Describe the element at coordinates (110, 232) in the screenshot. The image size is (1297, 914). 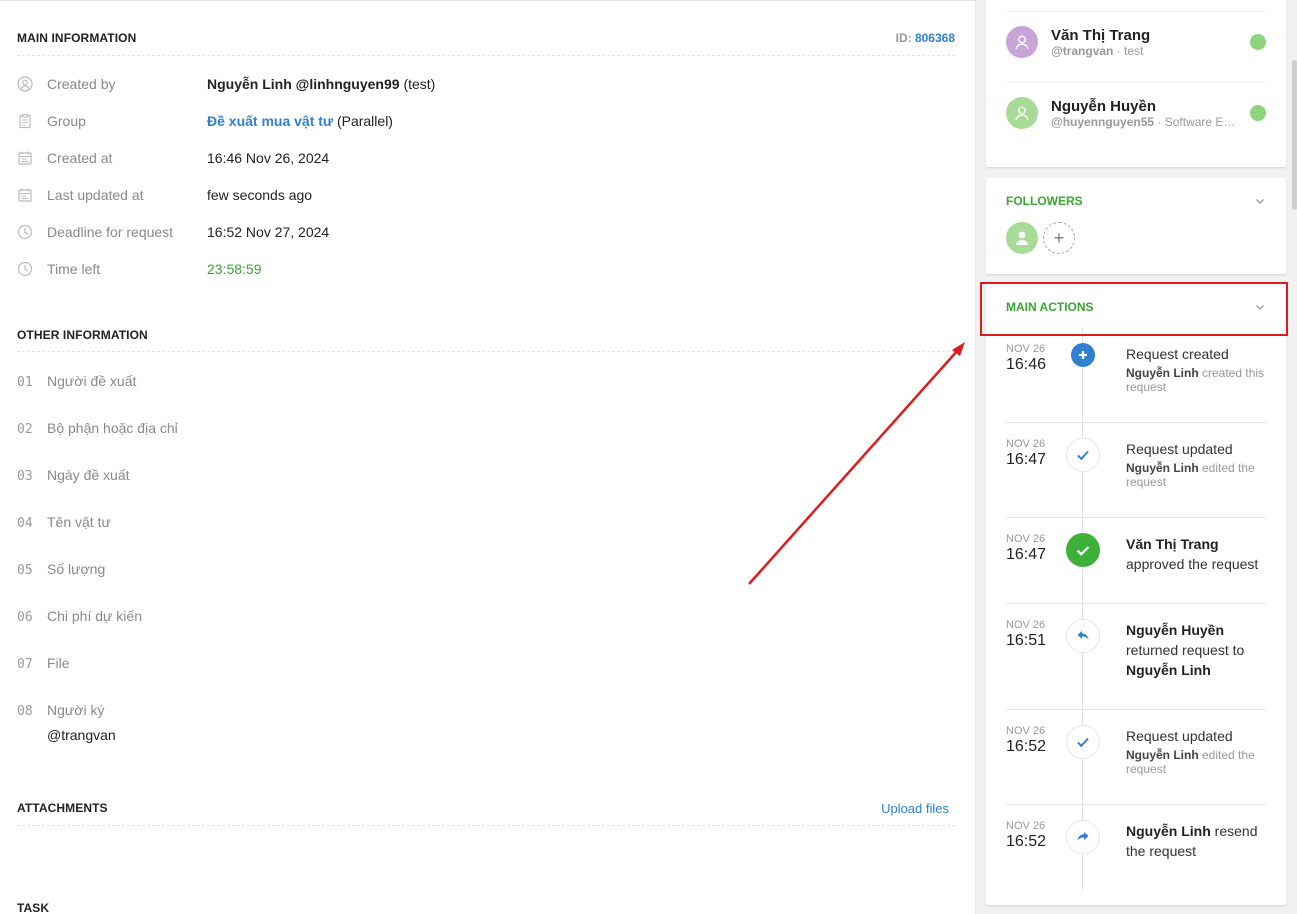
I see `deadline-label: Deadline for request` at that location.